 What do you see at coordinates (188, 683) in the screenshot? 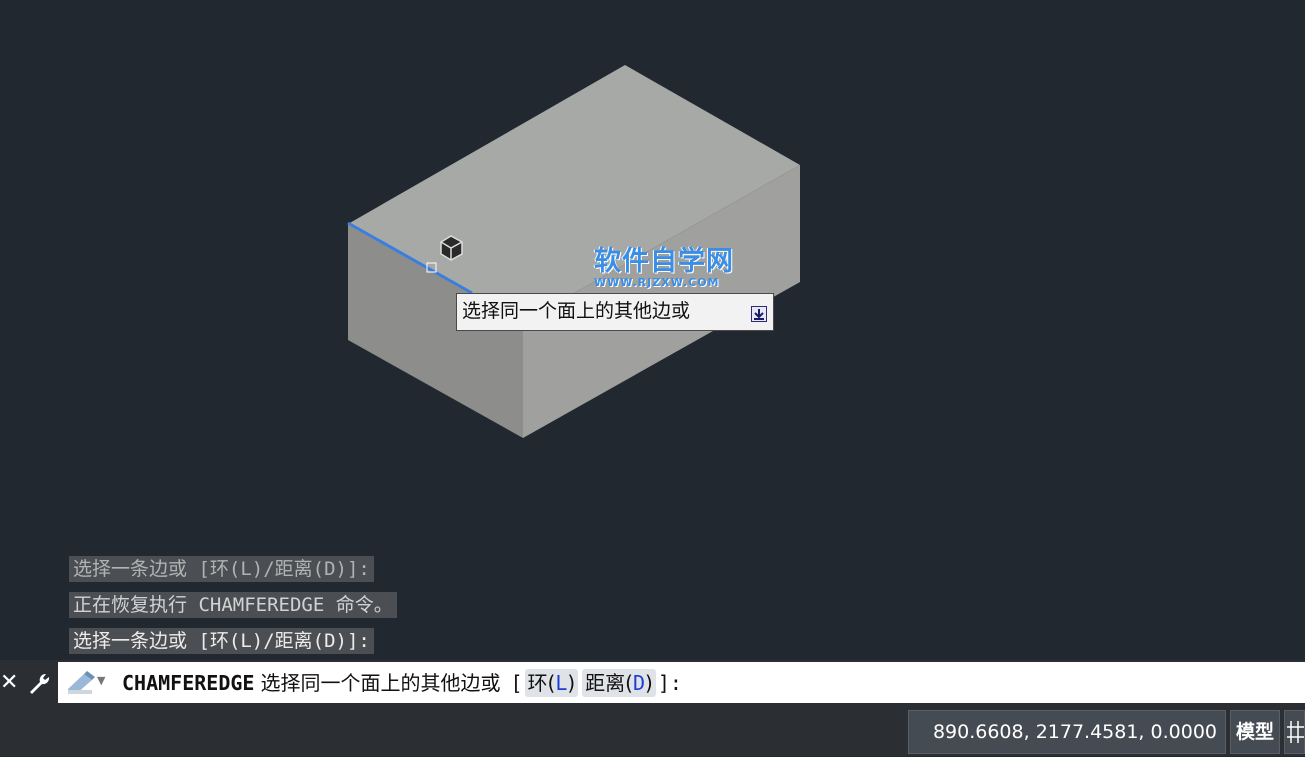
I see `command-name: CHAMFEREDGE` at bounding box center [188, 683].